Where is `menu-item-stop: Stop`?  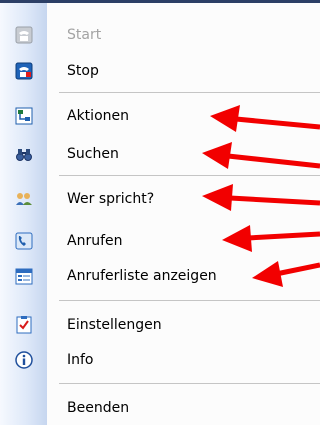 menu-item-stop: Stop is located at coordinates (160, 71).